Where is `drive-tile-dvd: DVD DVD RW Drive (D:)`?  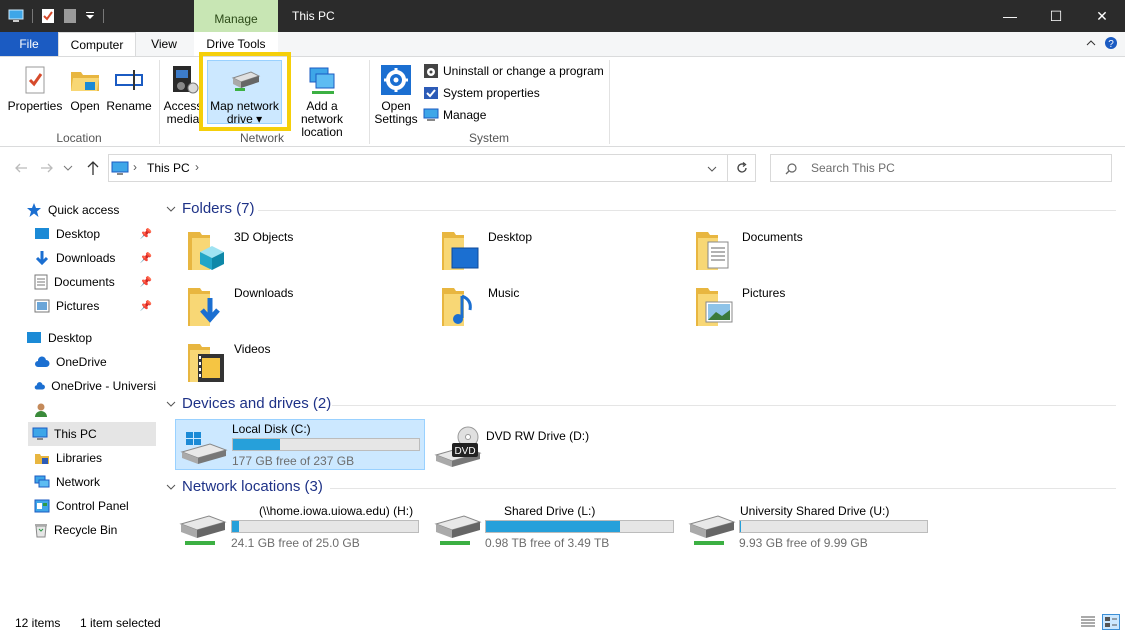 drive-tile-dvd: DVD DVD RW Drive (D:) is located at coordinates (555, 444).